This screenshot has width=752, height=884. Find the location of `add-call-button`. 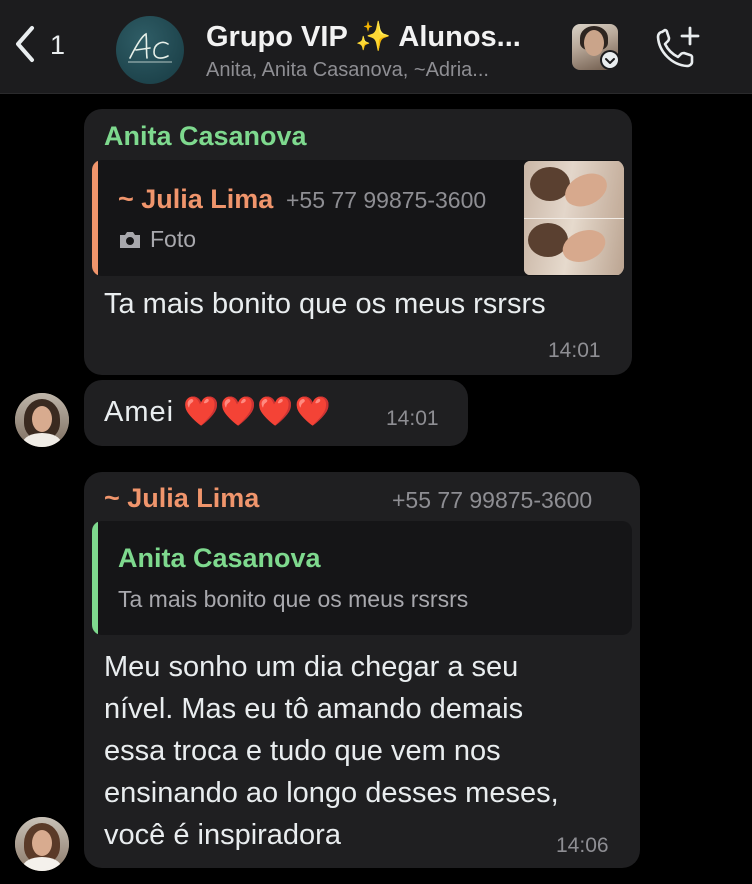

add-call-button is located at coordinates (678, 50).